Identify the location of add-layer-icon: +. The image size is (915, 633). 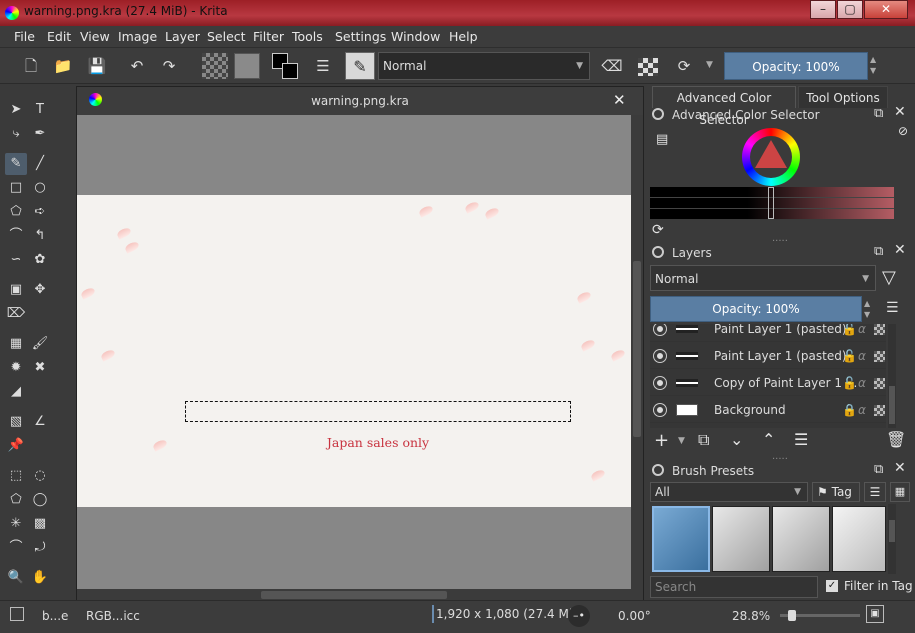
(661, 440).